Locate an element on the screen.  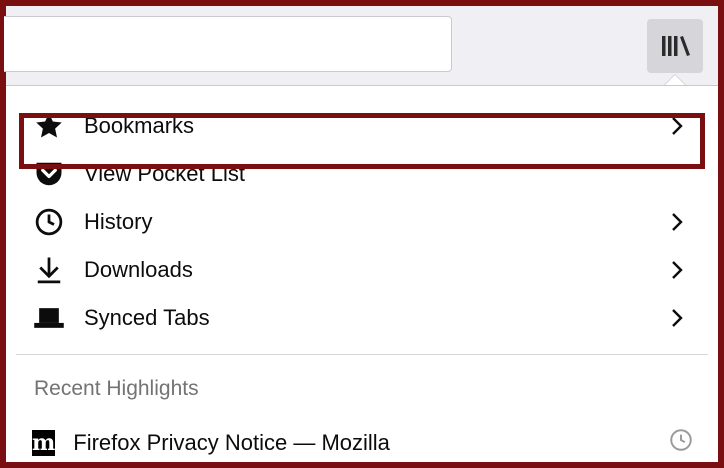
menu-item-synced-tabs: Synced Tabs is located at coordinates (359, 318).